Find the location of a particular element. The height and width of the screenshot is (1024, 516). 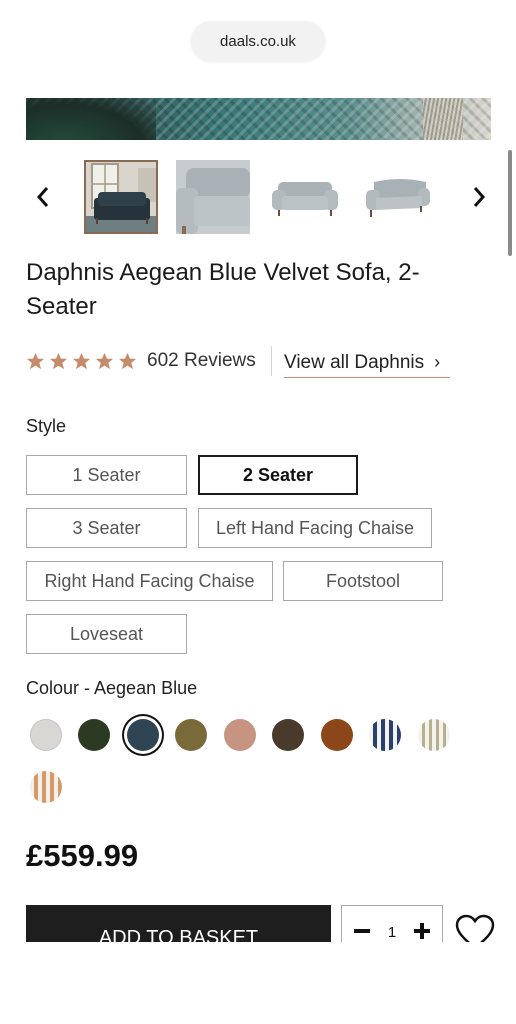

url-text: daals.co.uk is located at coordinates (258, 41).